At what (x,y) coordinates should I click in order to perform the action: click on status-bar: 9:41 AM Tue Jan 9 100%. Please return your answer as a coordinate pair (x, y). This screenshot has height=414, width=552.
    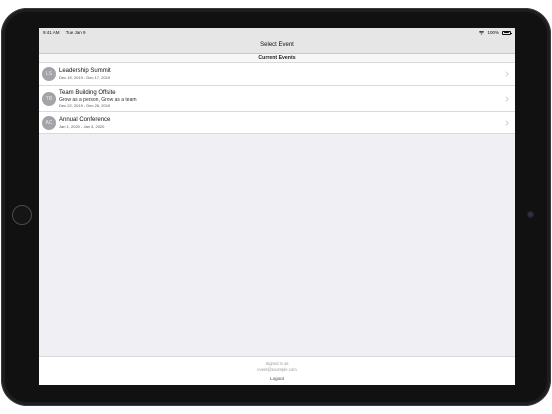
    Looking at the image, I should click on (277, 32).